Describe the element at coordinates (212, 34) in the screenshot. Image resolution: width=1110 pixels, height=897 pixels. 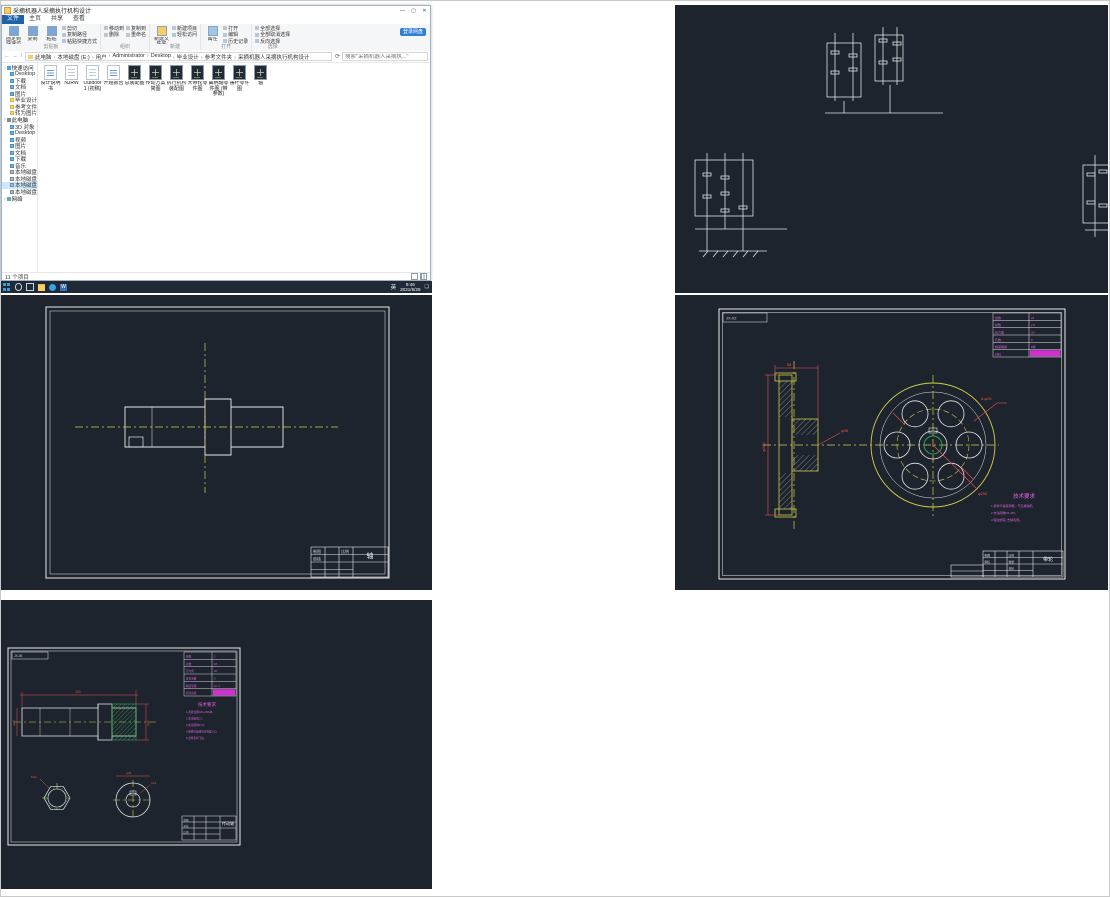
I see `properties-button: 属性` at that location.